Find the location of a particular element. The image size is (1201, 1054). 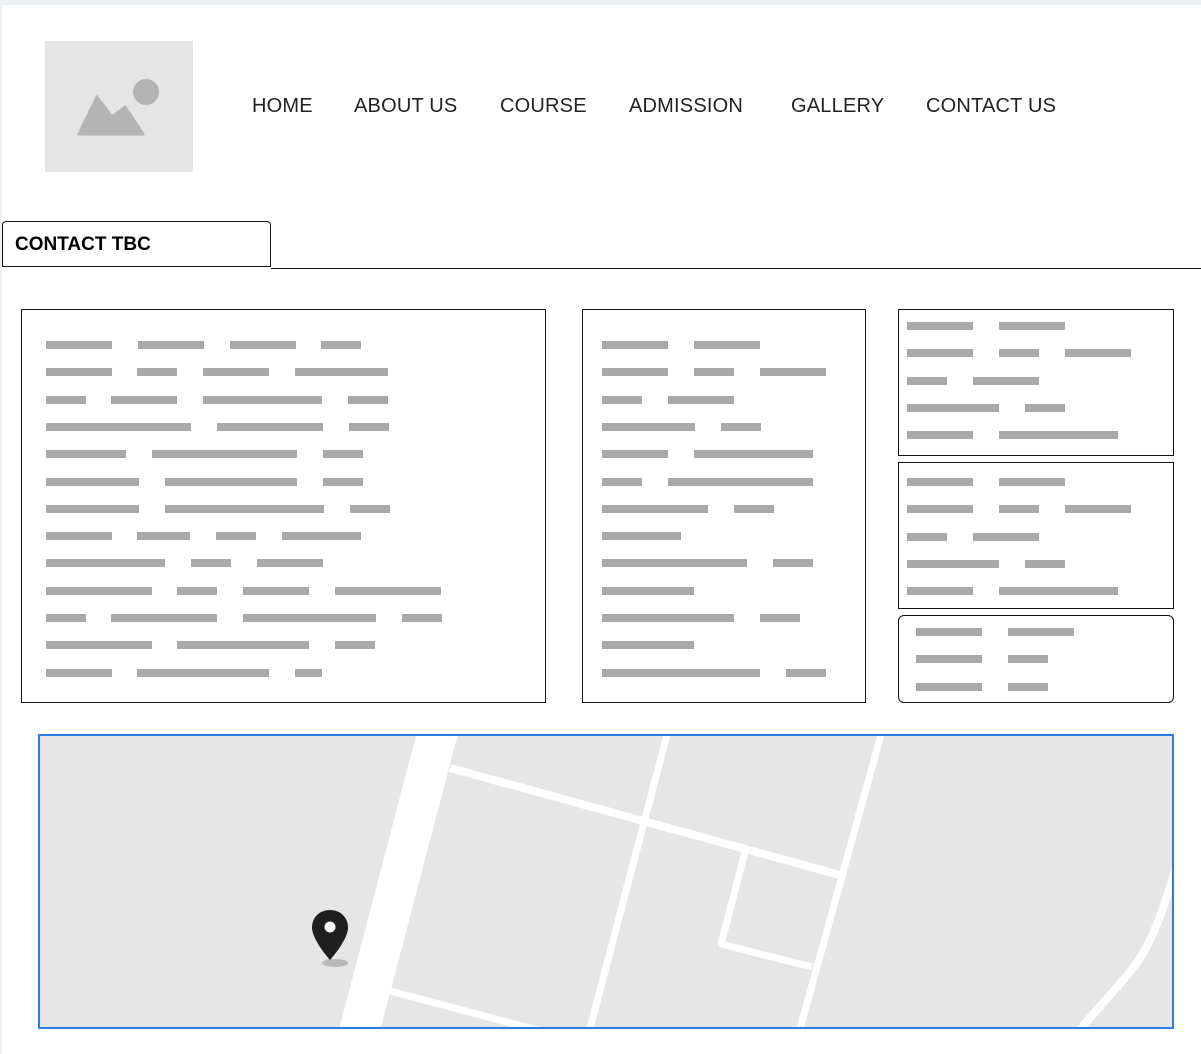

nav-home: HOME is located at coordinates (282, 106).